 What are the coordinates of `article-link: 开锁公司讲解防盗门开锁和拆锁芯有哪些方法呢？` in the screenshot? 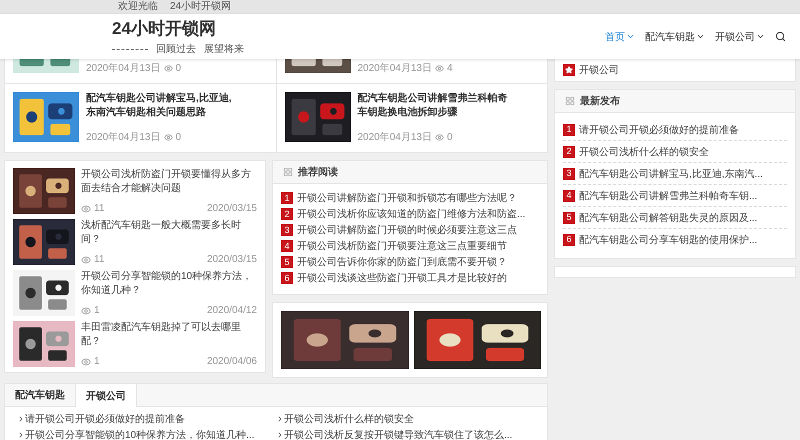 It's located at (407, 198).